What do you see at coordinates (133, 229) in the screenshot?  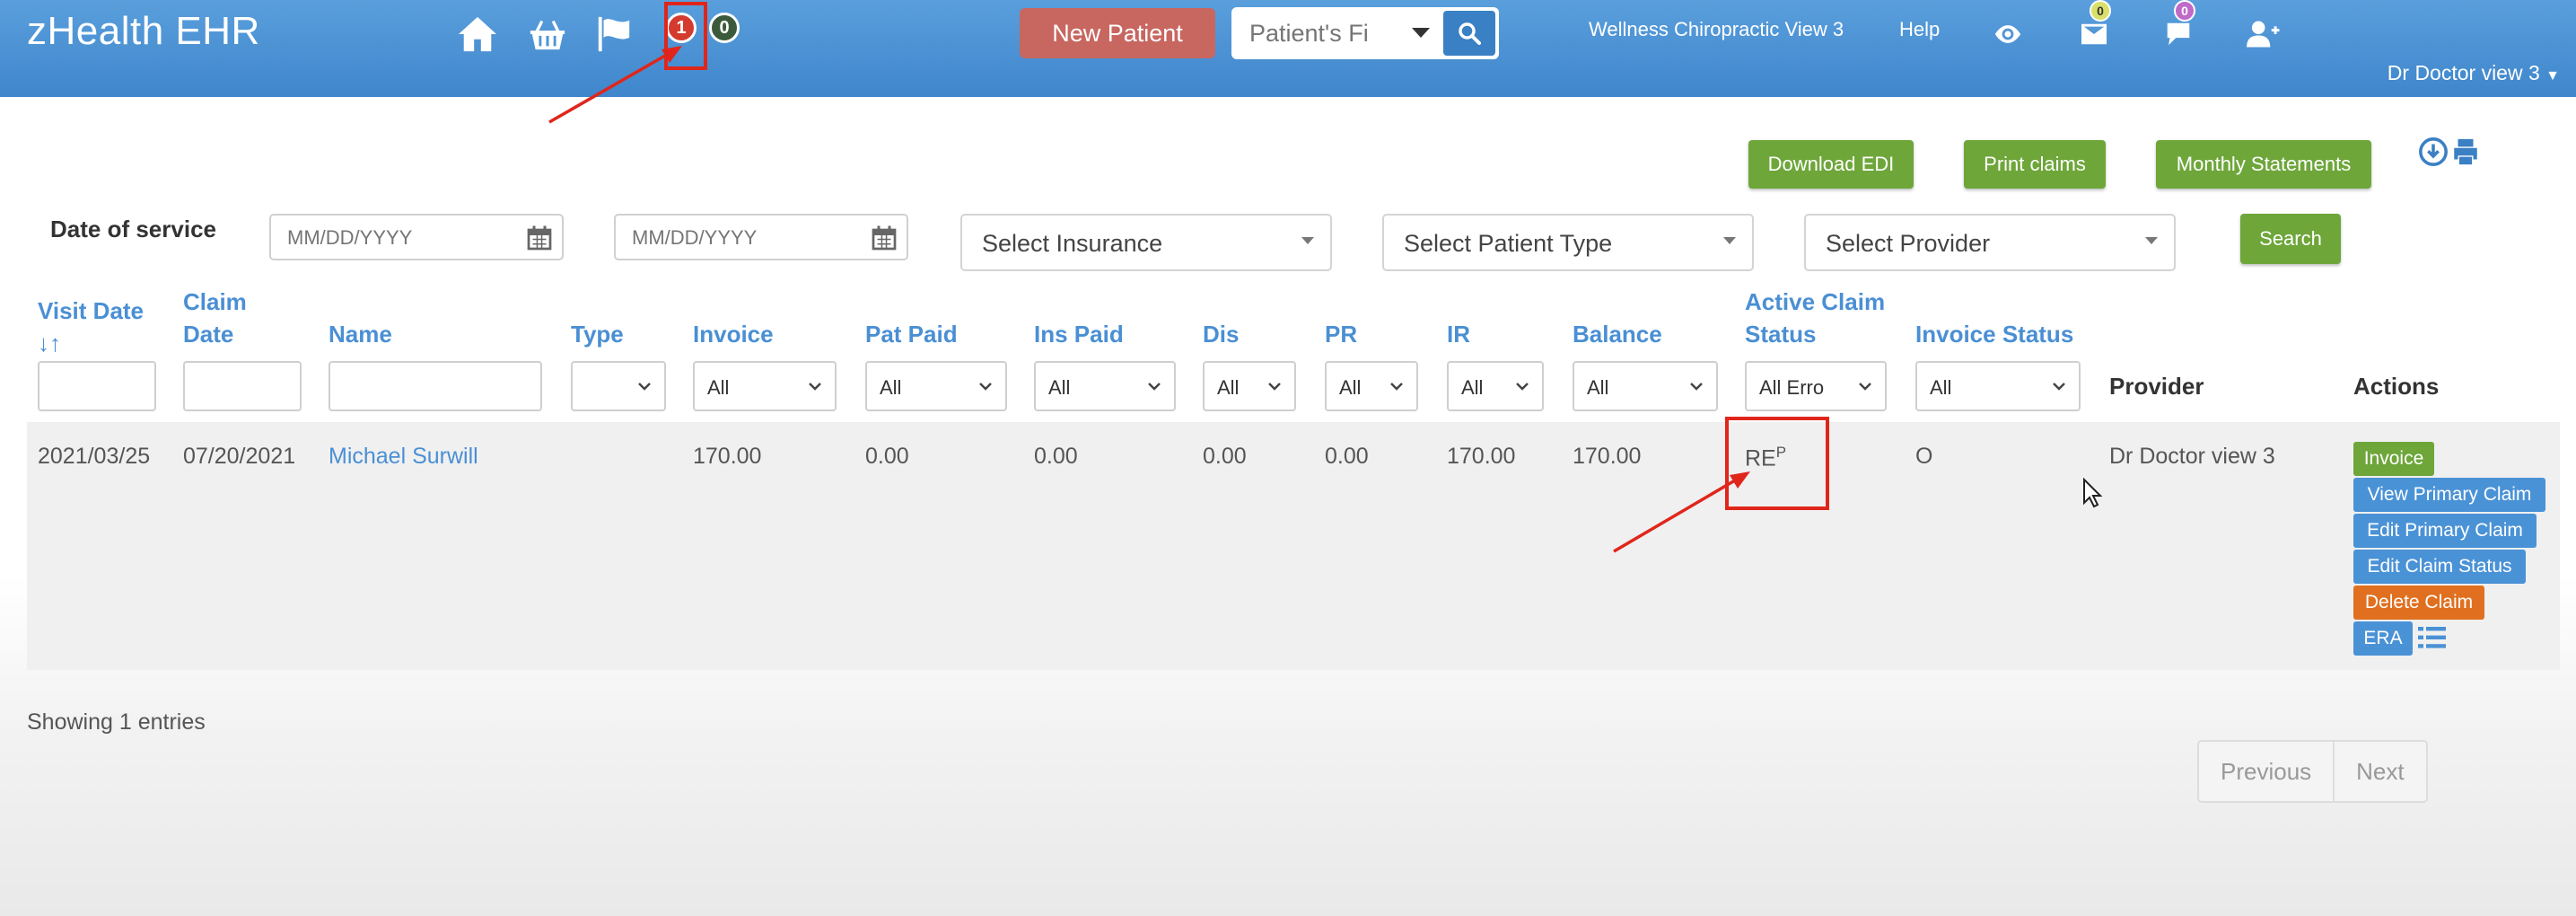 I see `date-of-service-label: Date of service` at bounding box center [133, 229].